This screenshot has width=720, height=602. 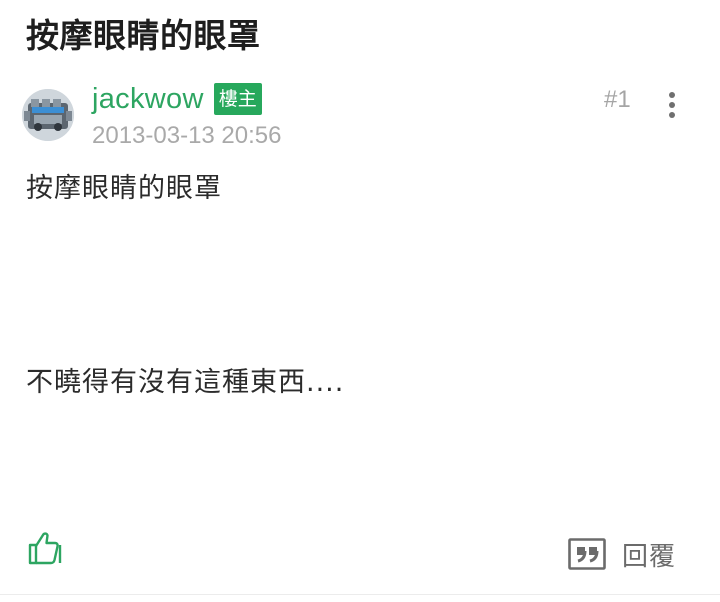 I want to click on reply-button: 回覆, so click(x=622, y=554).